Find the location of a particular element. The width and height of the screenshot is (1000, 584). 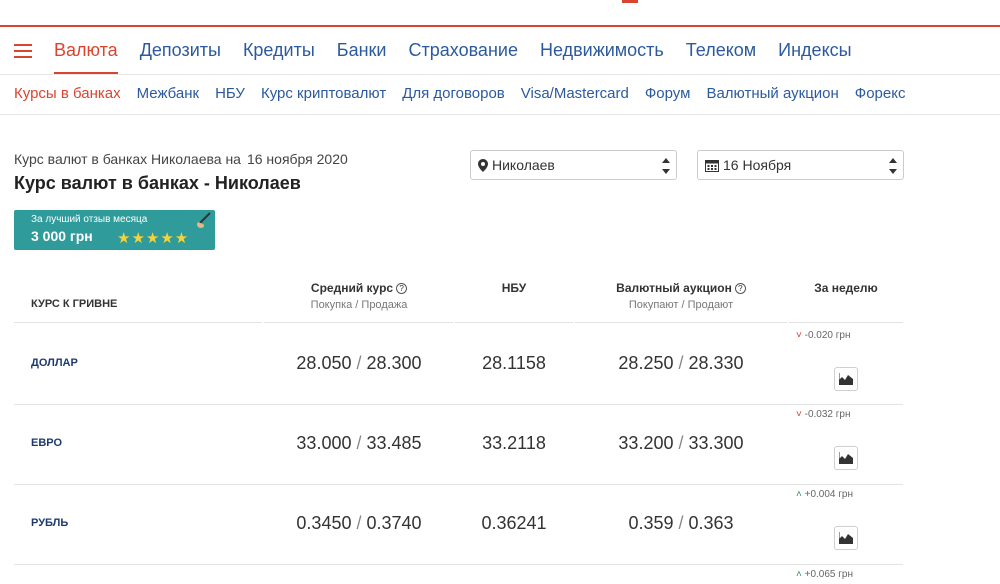

nav-banks: Банки is located at coordinates (362, 50).